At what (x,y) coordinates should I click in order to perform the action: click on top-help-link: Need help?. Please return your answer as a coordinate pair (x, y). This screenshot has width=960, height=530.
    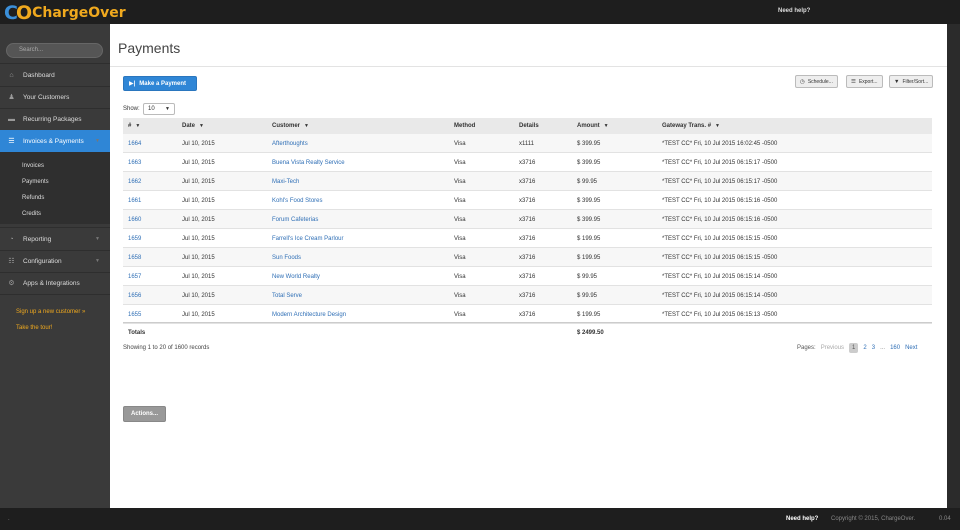
    Looking at the image, I should click on (794, 11).